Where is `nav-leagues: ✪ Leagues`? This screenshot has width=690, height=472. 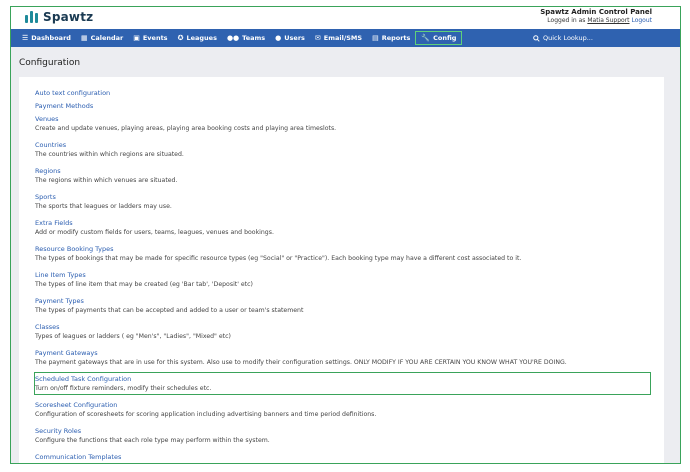 nav-leagues: ✪ Leagues is located at coordinates (197, 38).